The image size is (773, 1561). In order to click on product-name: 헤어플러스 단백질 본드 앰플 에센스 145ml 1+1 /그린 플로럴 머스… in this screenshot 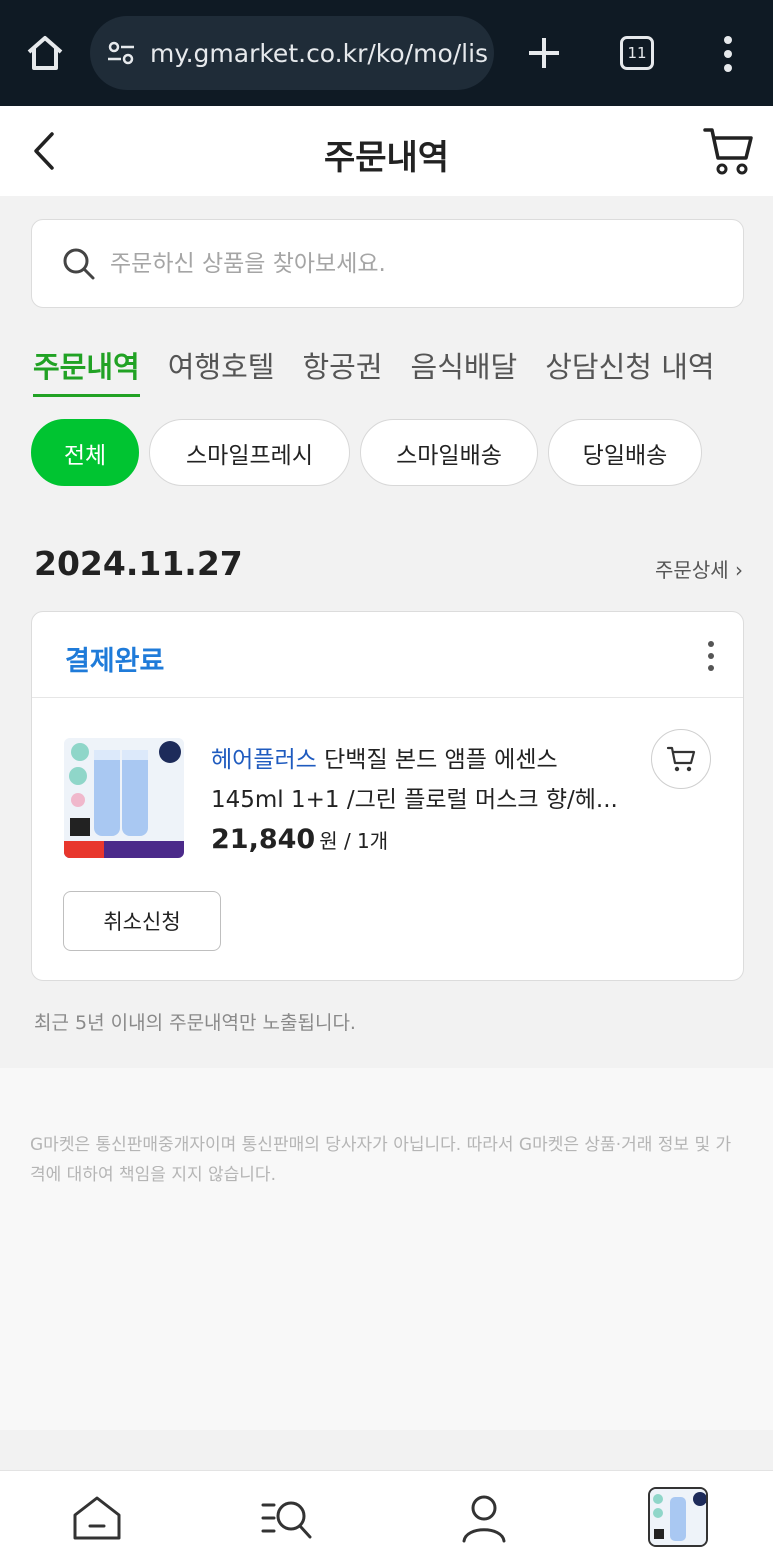, I will do `click(421, 780)`.